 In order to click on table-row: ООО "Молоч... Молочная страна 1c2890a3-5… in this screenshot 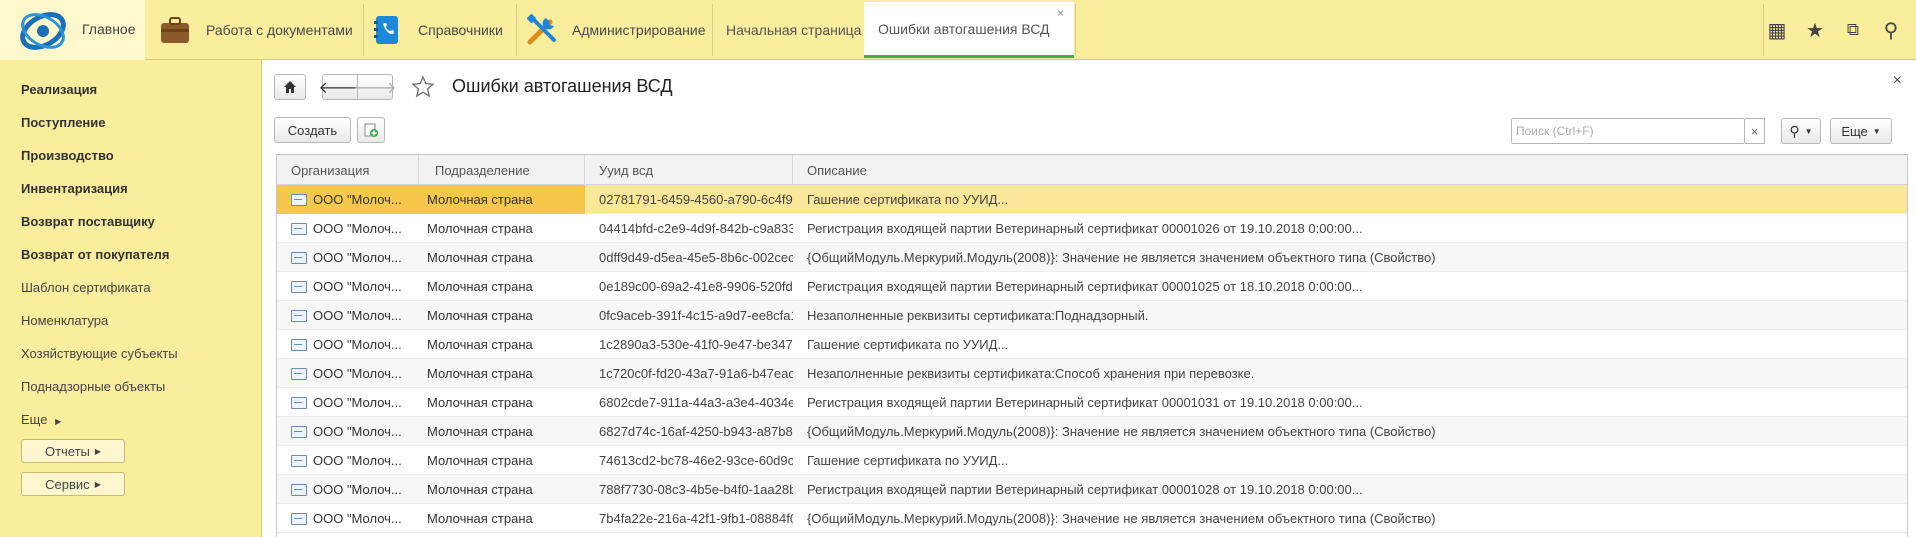, I will do `click(1092, 344)`.